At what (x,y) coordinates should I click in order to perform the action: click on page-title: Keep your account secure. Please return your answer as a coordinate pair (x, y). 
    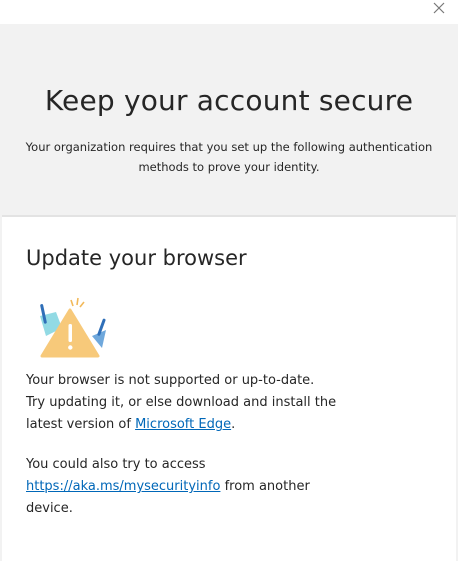
    Looking at the image, I should click on (229, 100).